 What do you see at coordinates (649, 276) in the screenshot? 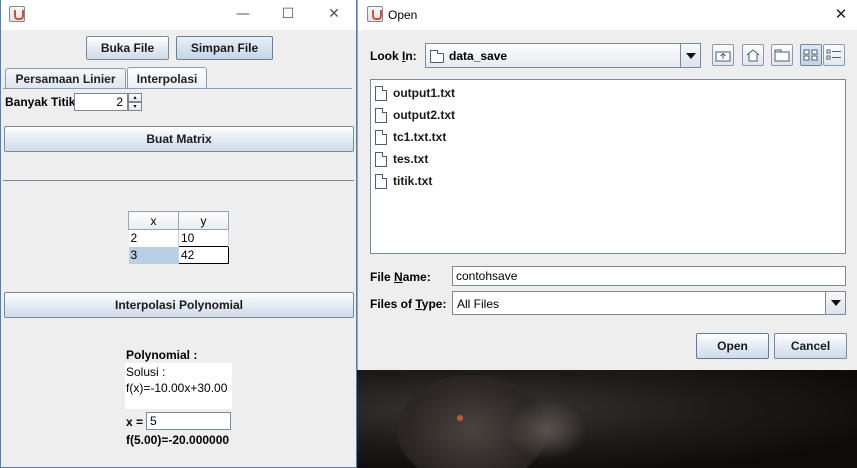
I see `file-name-input: contohsave` at bounding box center [649, 276].